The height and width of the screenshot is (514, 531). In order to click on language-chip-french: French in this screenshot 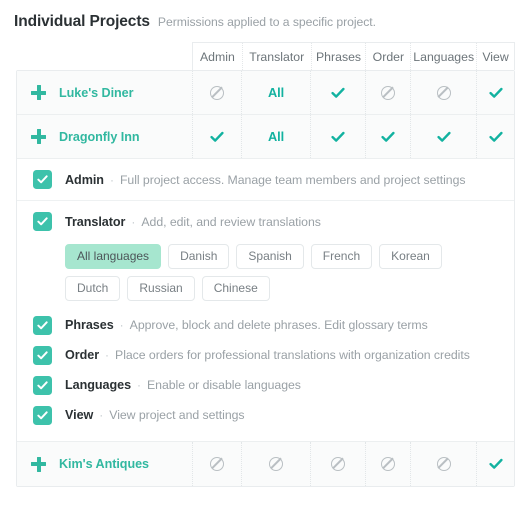, I will do `click(341, 256)`.